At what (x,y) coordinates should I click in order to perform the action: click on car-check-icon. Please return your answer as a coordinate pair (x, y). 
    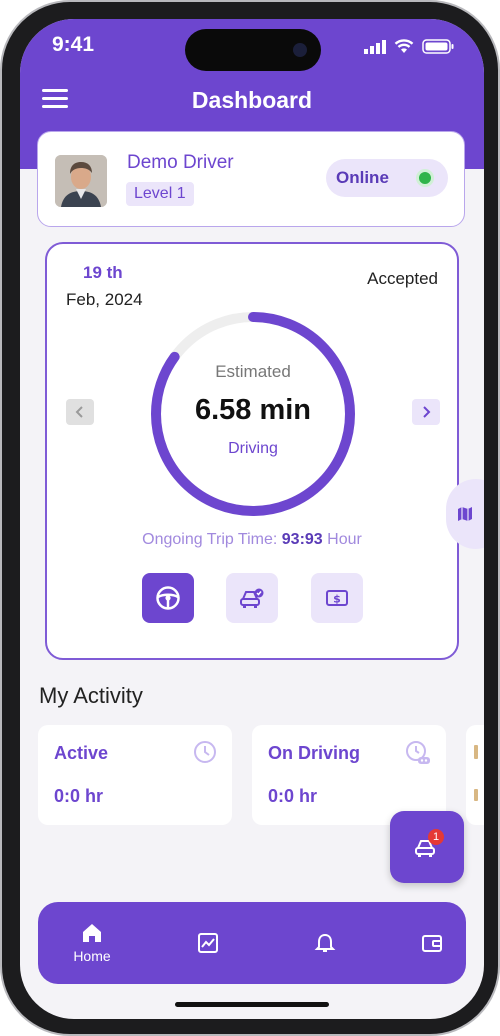
    Looking at the image, I should click on (252, 598).